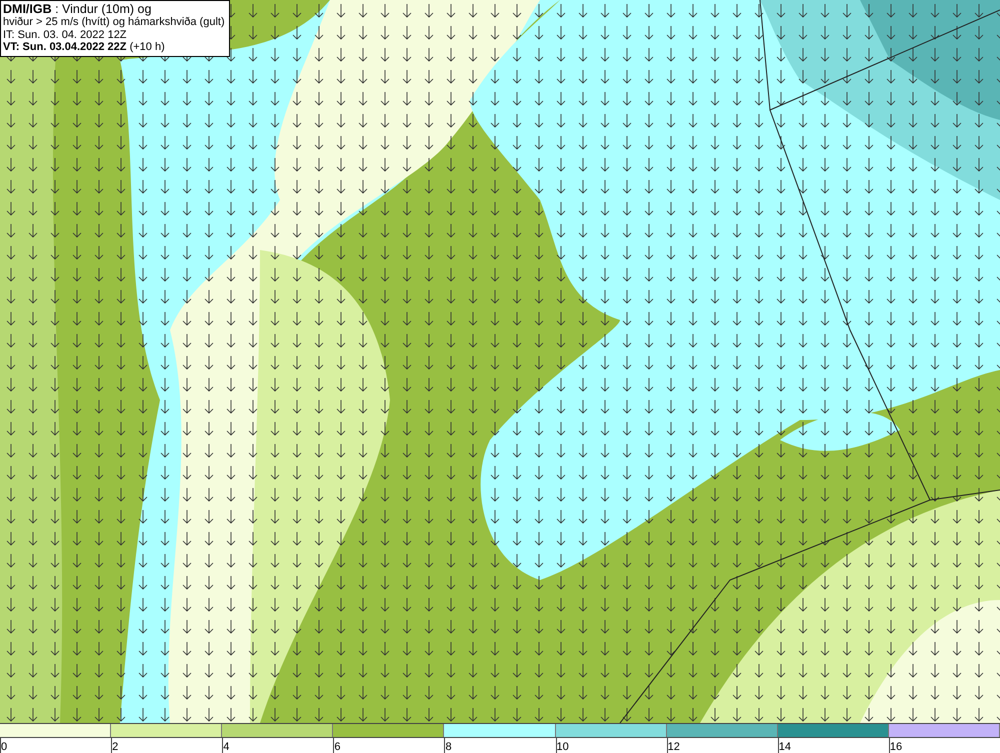 This screenshot has height=753, width=1000. I want to click on header-text: hviður > 25 m/s (hvítt) og hámarkshviða (gult), so click(114, 22).